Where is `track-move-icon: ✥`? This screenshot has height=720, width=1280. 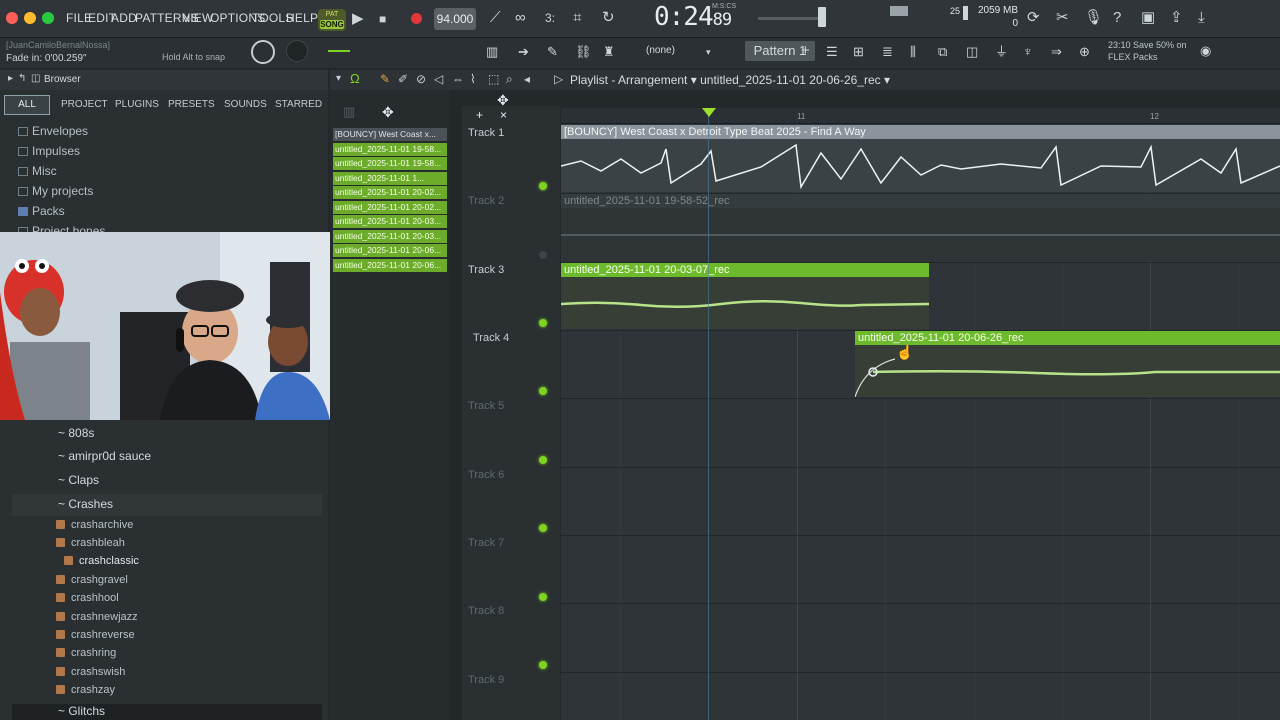 track-move-icon: ✥ is located at coordinates (503, 100).